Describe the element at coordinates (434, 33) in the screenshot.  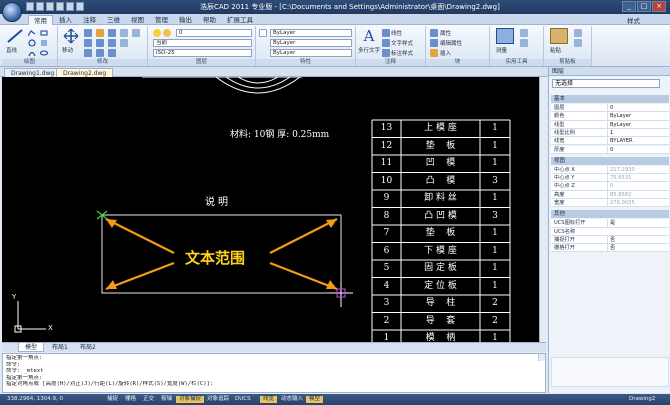
I see `attribute-icon` at that location.